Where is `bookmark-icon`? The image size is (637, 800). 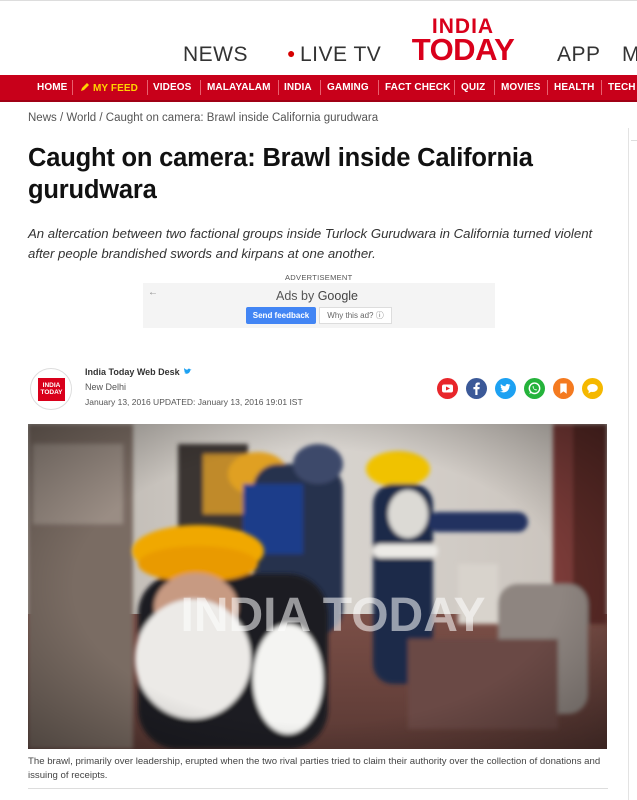 bookmark-icon is located at coordinates (563, 388).